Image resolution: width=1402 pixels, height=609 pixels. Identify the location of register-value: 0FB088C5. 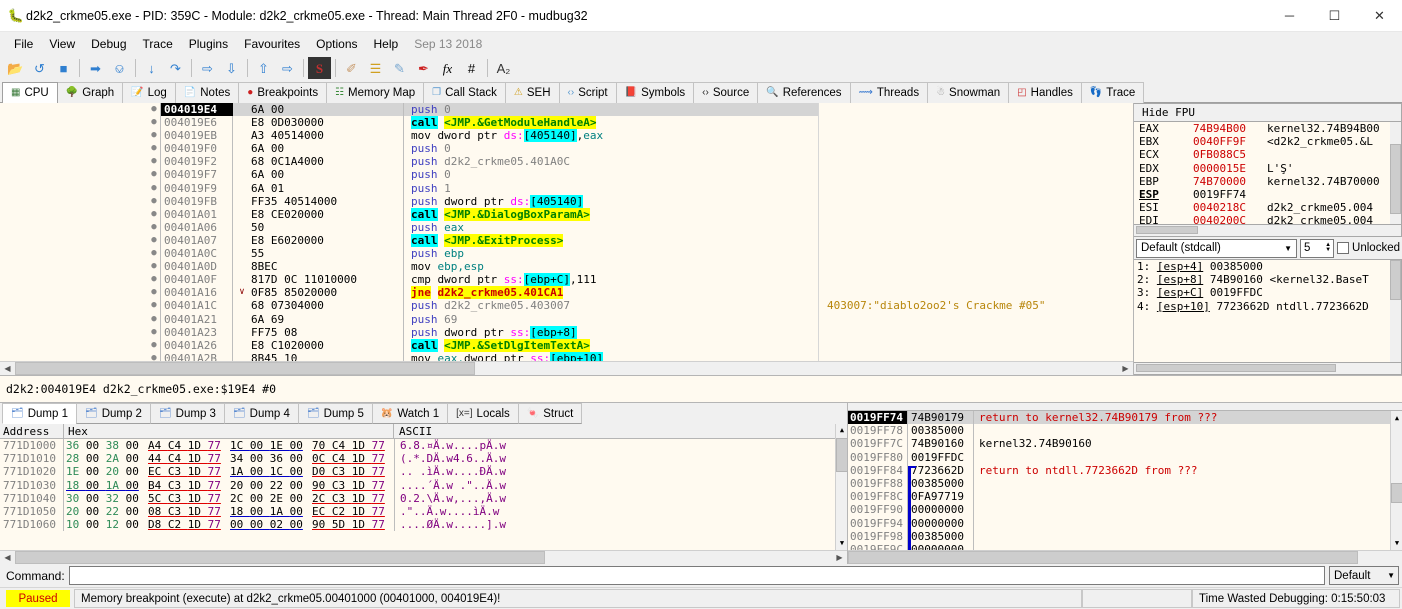
(1230, 154).